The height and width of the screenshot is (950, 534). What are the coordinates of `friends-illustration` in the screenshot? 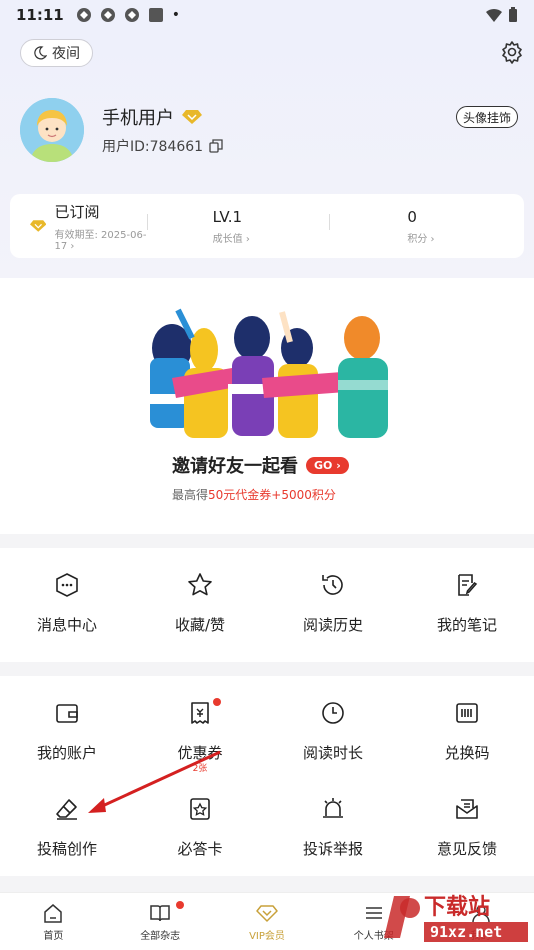 It's located at (269, 373).